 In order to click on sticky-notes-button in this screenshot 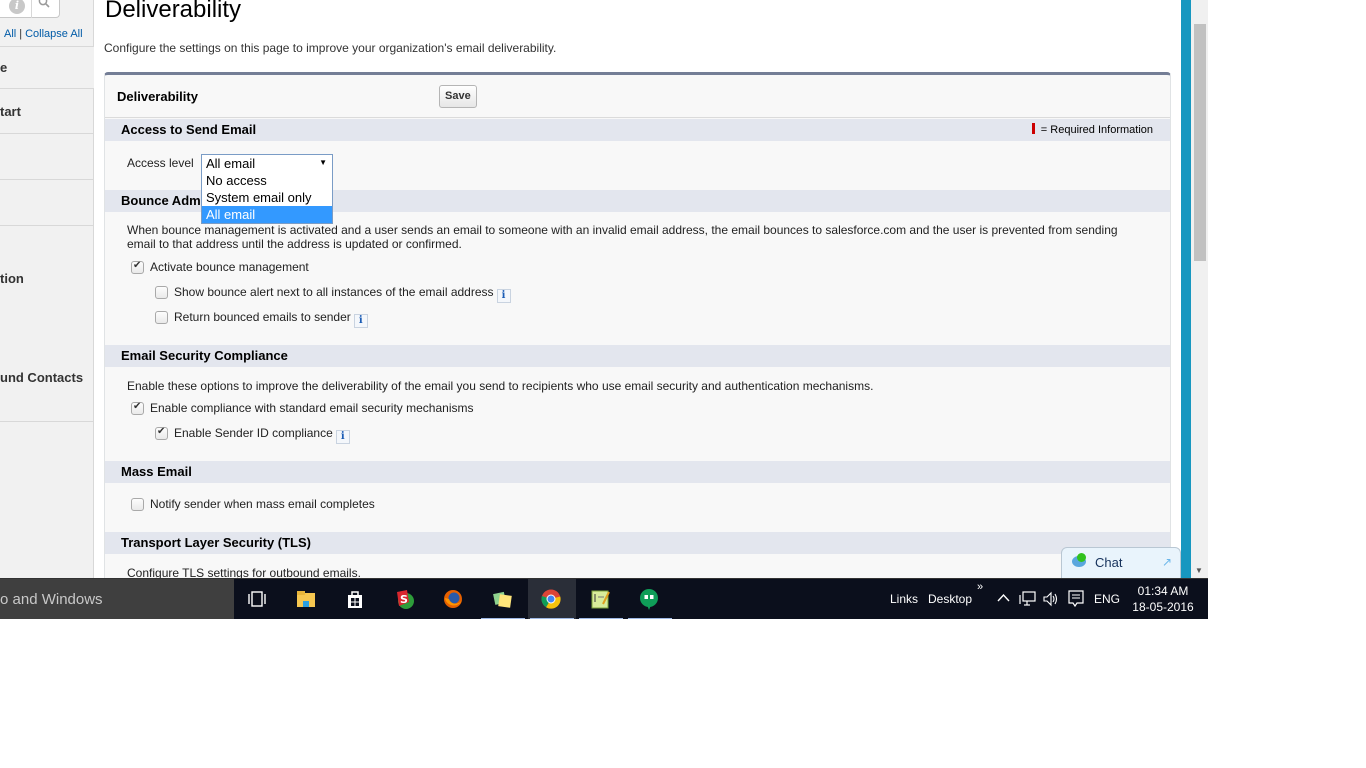, I will do `click(503, 599)`.